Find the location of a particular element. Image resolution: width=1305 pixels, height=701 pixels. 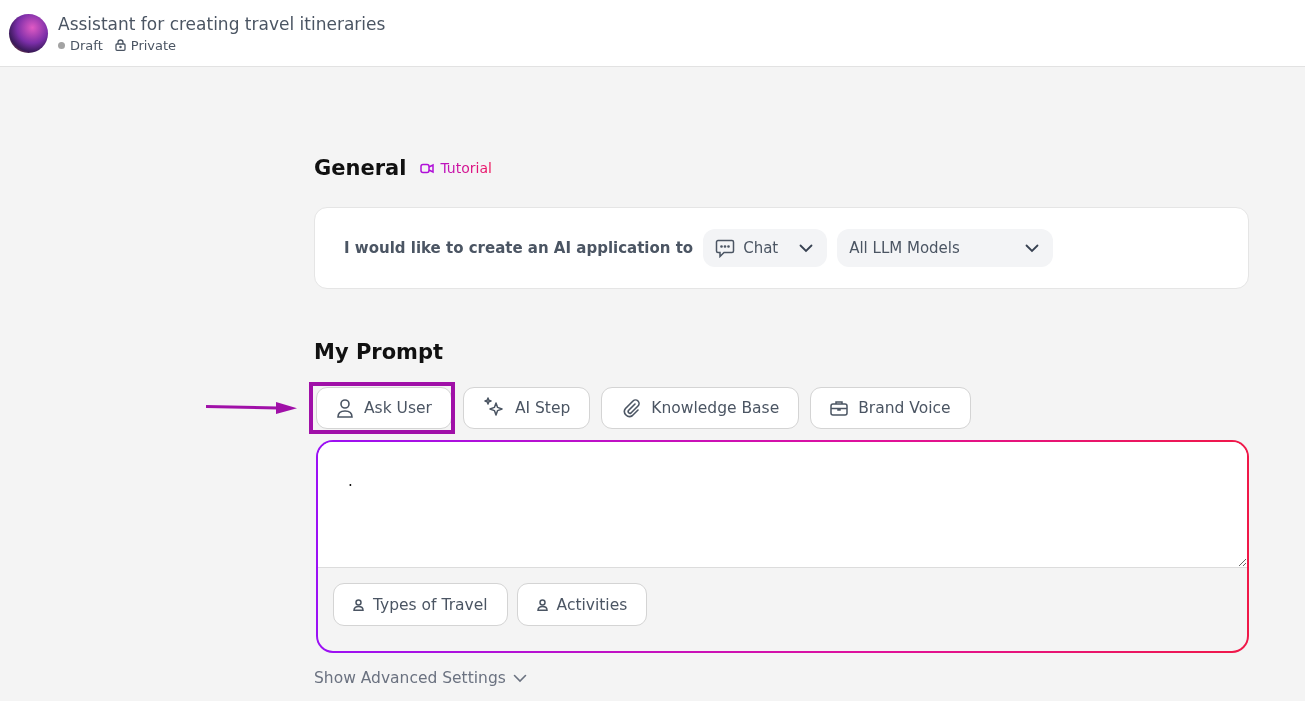

app-type-dropdown: Chat is located at coordinates (765, 248).